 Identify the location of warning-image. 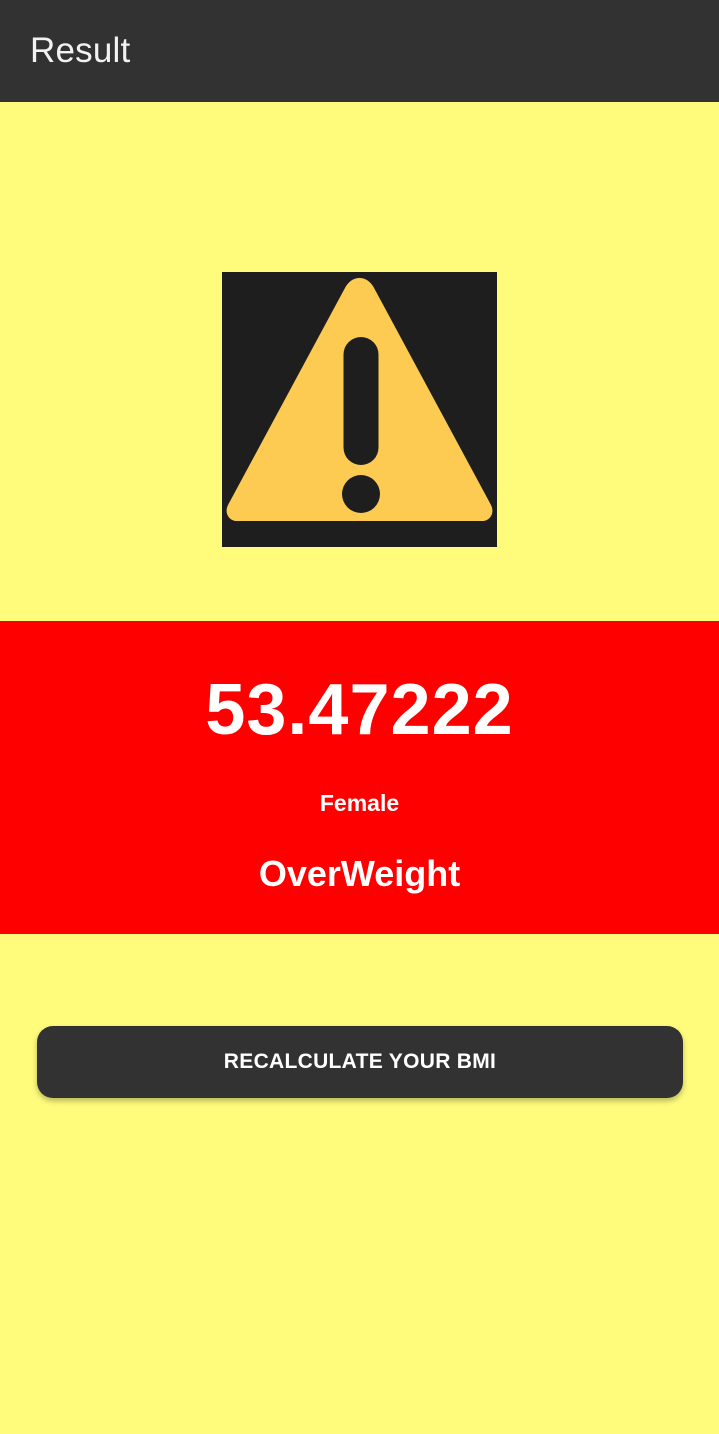
(359, 409).